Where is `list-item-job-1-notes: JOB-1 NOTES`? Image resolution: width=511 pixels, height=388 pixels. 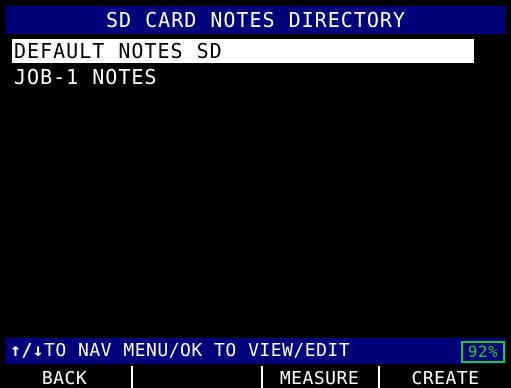
list-item-job-1-notes: JOB-1 NOTES is located at coordinates (84, 77).